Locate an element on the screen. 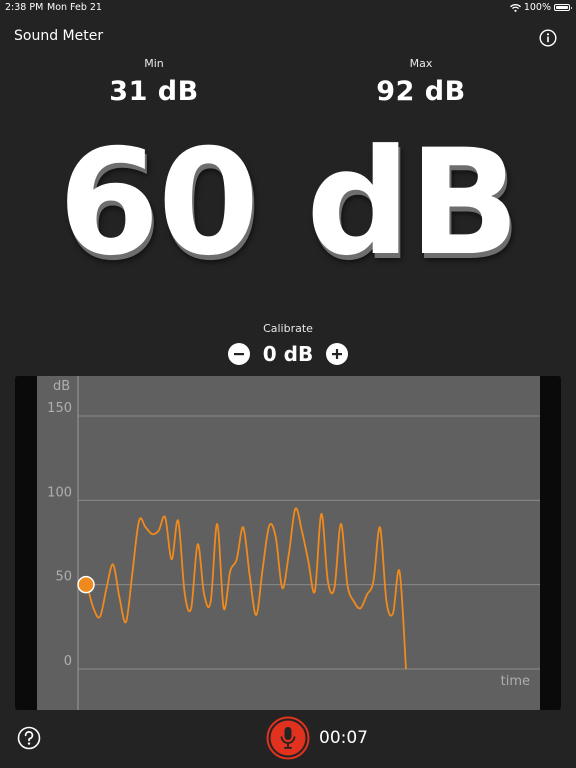 The height and width of the screenshot is (768, 576). calibrate-value: 0 dB is located at coordinates (288, 354).